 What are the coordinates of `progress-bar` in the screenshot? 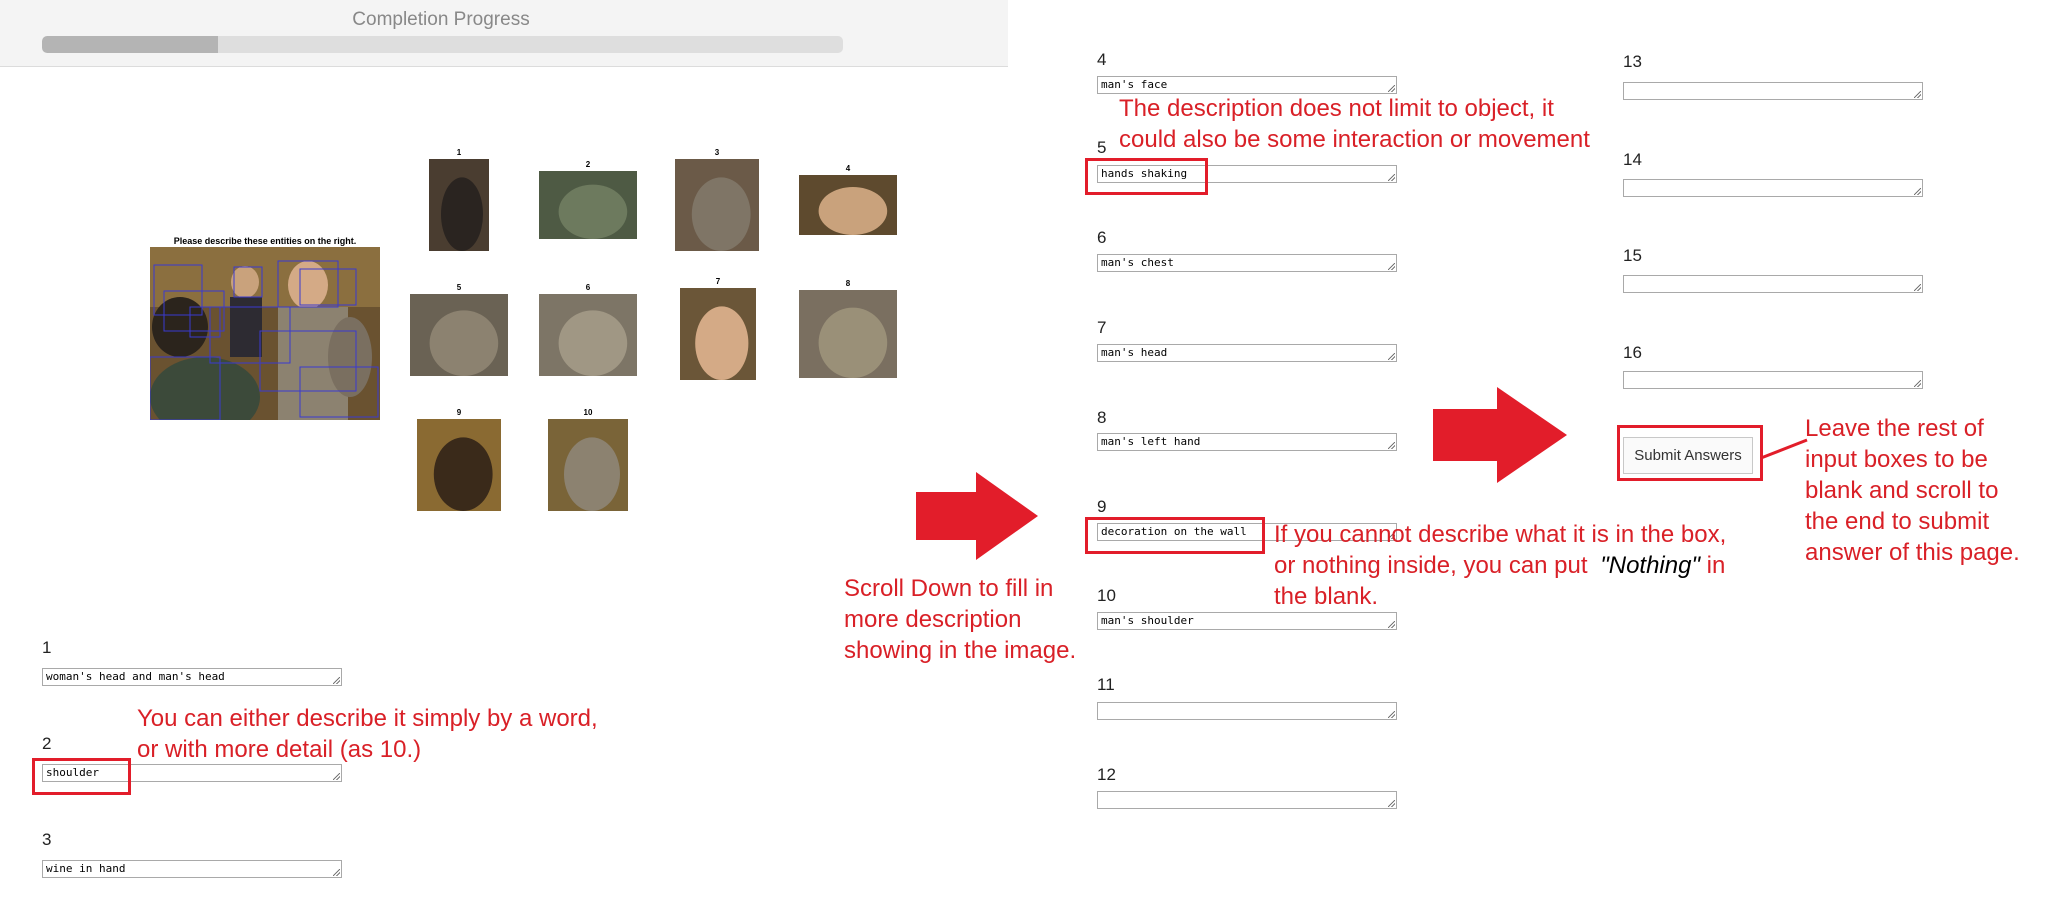 It's located at (442, 44).